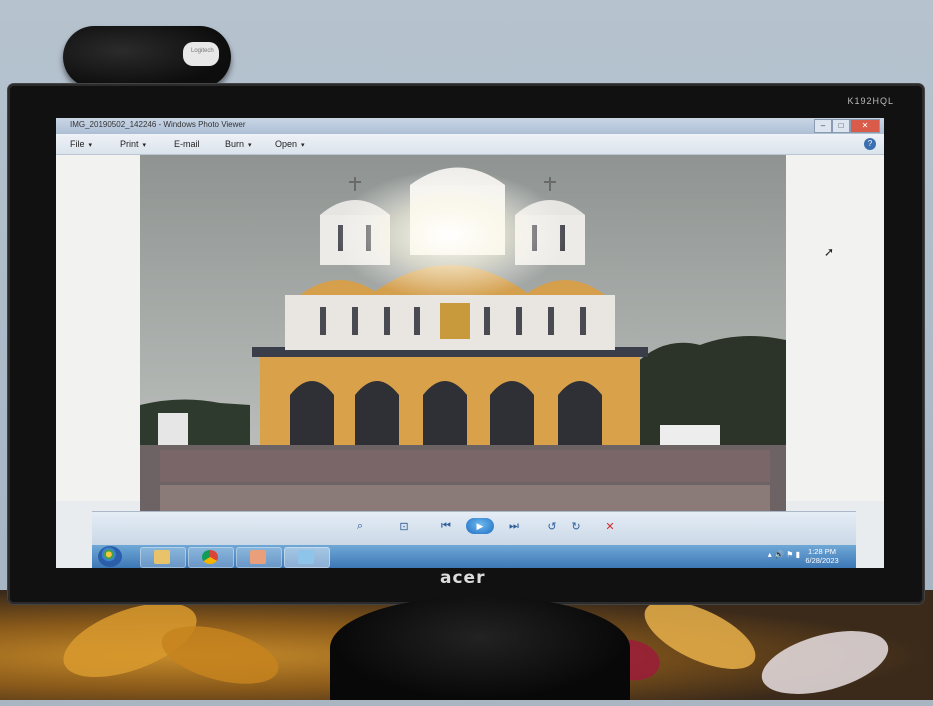  I want to click on taskbar-app-chrome, so click(211, 557).